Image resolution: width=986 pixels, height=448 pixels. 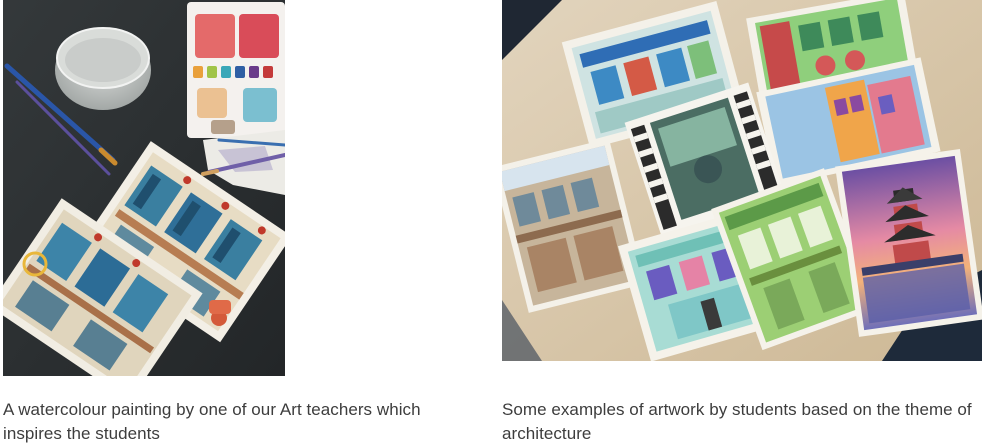 What do you see at coordinates (236, 70) in the screenshot?
I see `palette-image` at bounding box center [236, 70].